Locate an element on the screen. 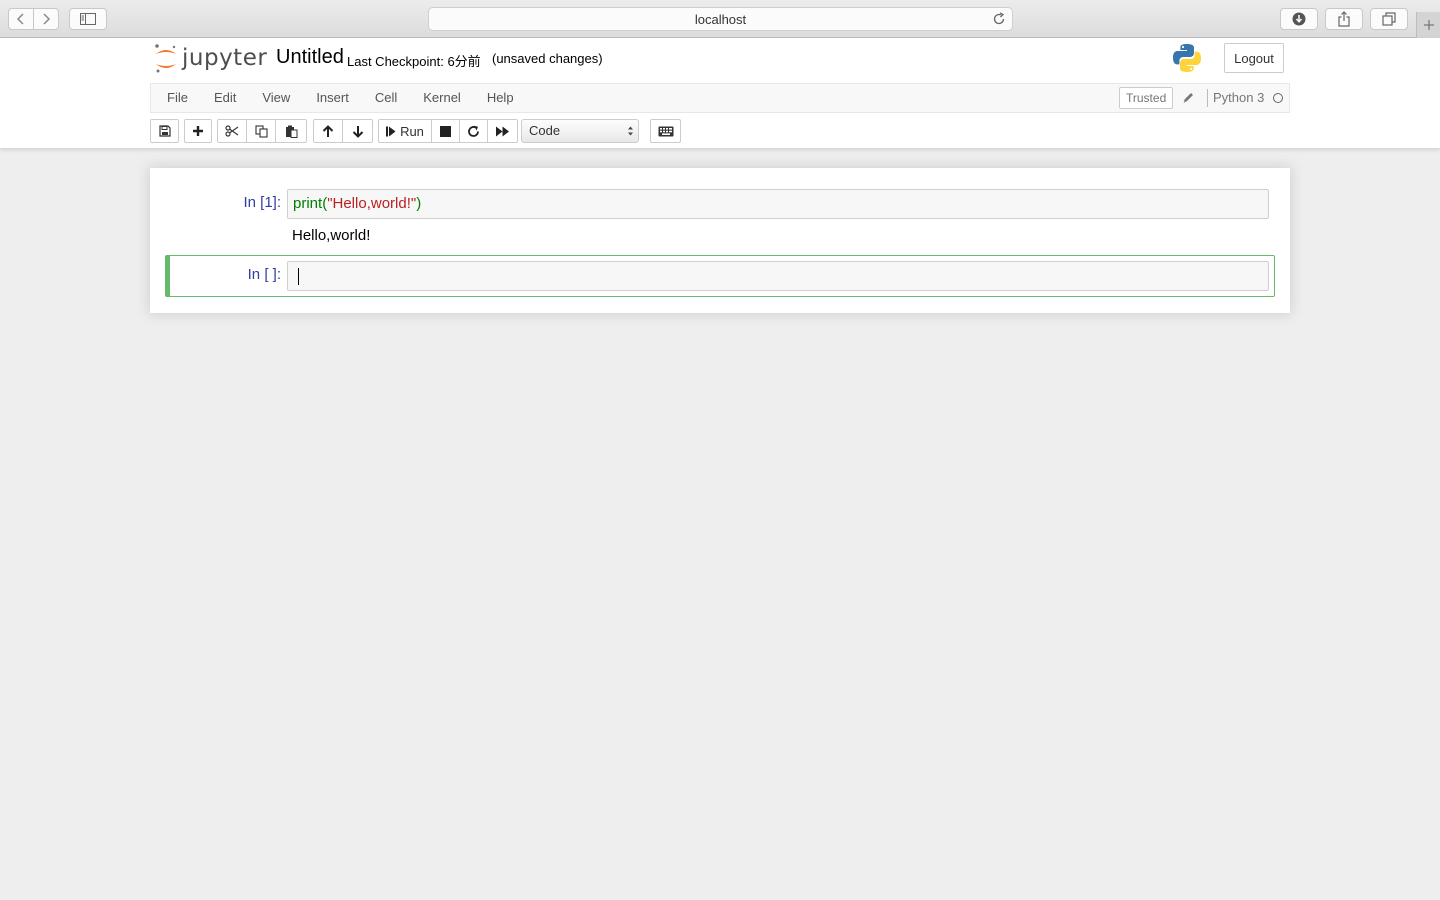 The width and height of the screenshot is (1440, 900). restart-run-all-button is located at coordinates (502, 131).